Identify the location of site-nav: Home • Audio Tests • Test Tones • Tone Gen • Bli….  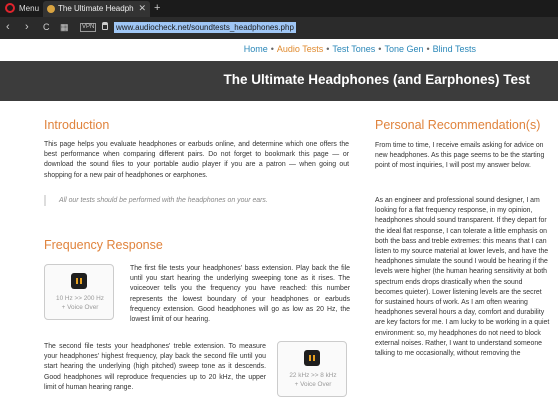
(279, 49).